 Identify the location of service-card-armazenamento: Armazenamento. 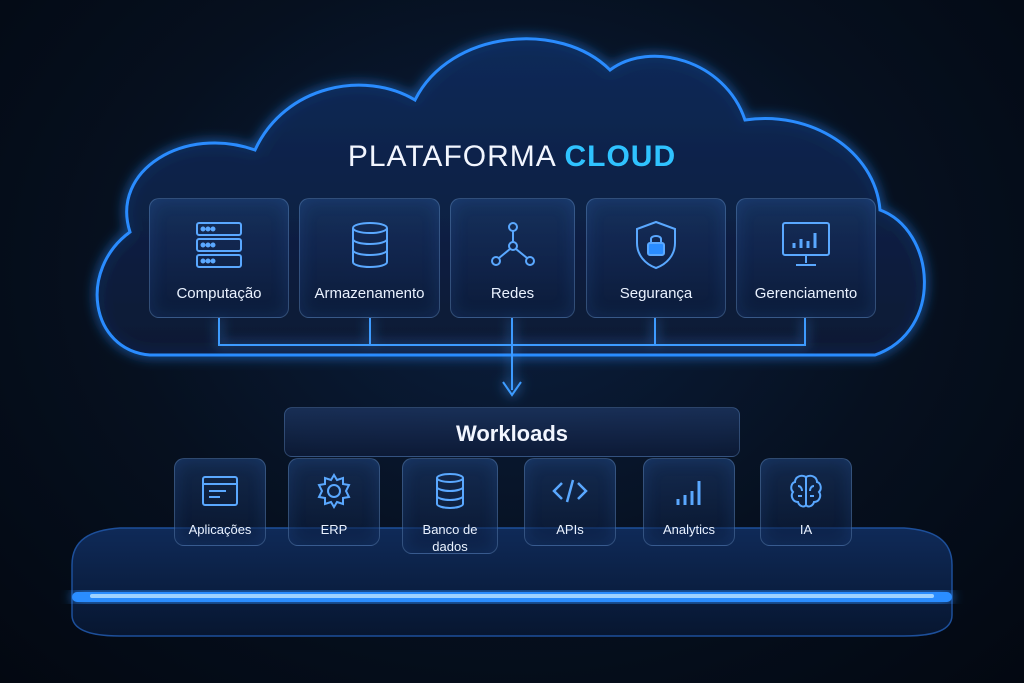
(369, 258).